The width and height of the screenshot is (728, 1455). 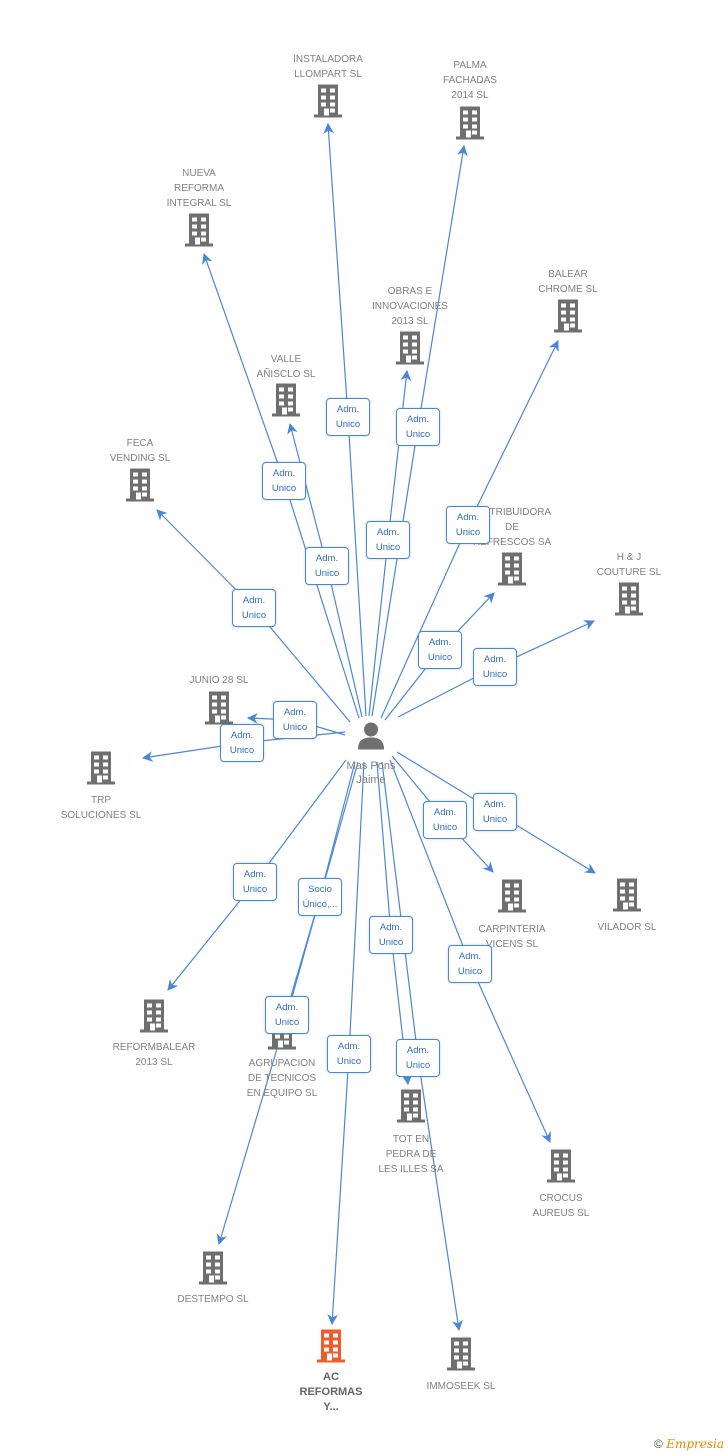 I want to click on company-label-agrupacion: AGRUPACION DE TECNICOS EN EQUIPO SL, so click(x=282, y=1078).